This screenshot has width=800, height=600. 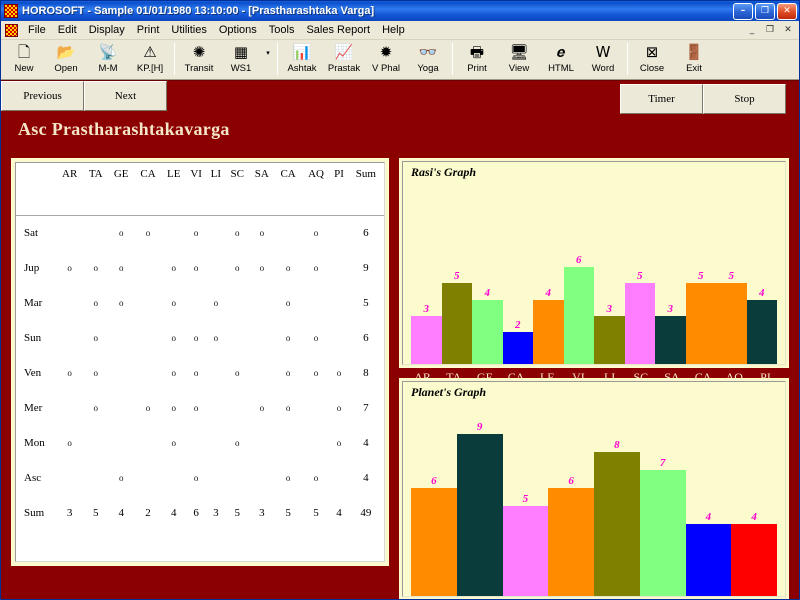 I want to click on bar-value-label: 2, so click(x=518, y=325).